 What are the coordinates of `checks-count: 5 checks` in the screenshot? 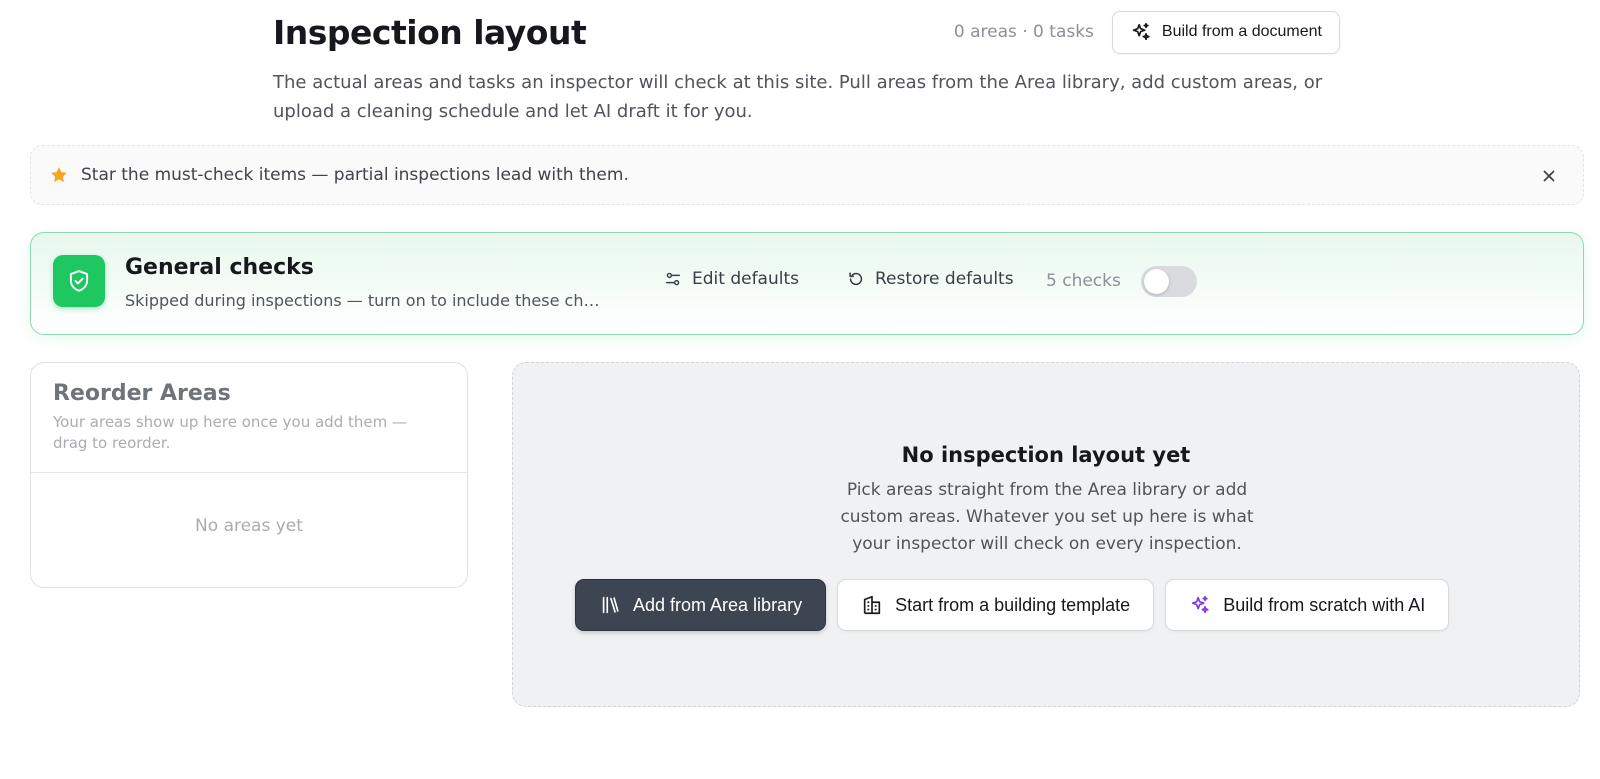 It's located at (1083, 281).